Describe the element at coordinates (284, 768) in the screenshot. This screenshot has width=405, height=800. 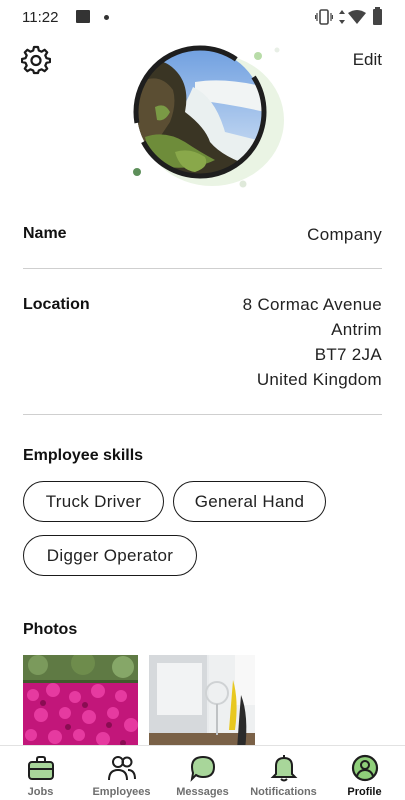
I see `bell-icon` at that location.